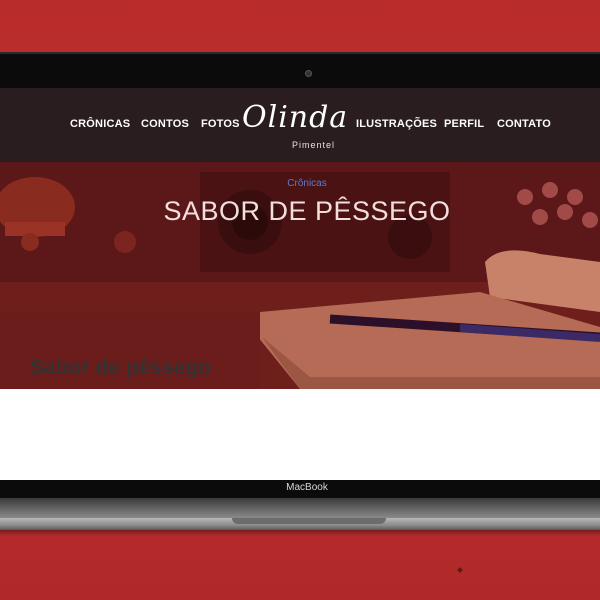  I want to click on site-logo: Olinda Pimentel, so click(297, 126).